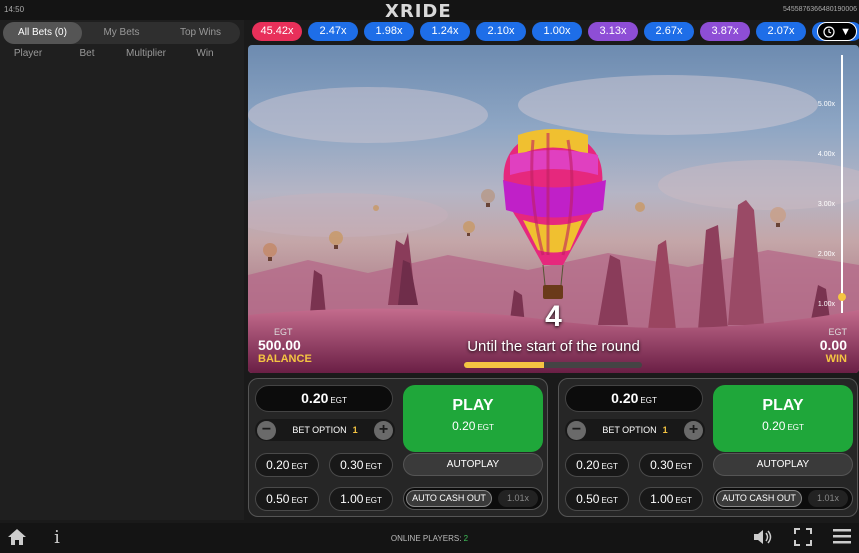 The width and height of the screenshot is (859, 553). What do you see at coordinates (826, 254) in the screenshot?
I see `scale-tick-label: 2.00x` at bounding box center [826, 254].